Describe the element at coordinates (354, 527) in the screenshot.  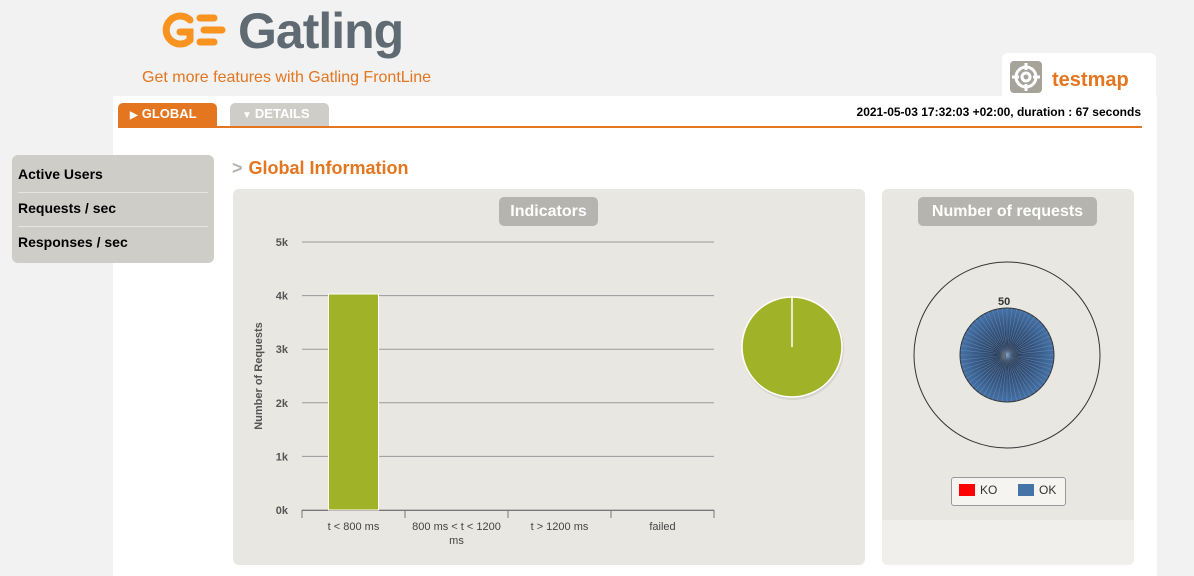
I see `x-tick-label: t < 800 ms` at that location.